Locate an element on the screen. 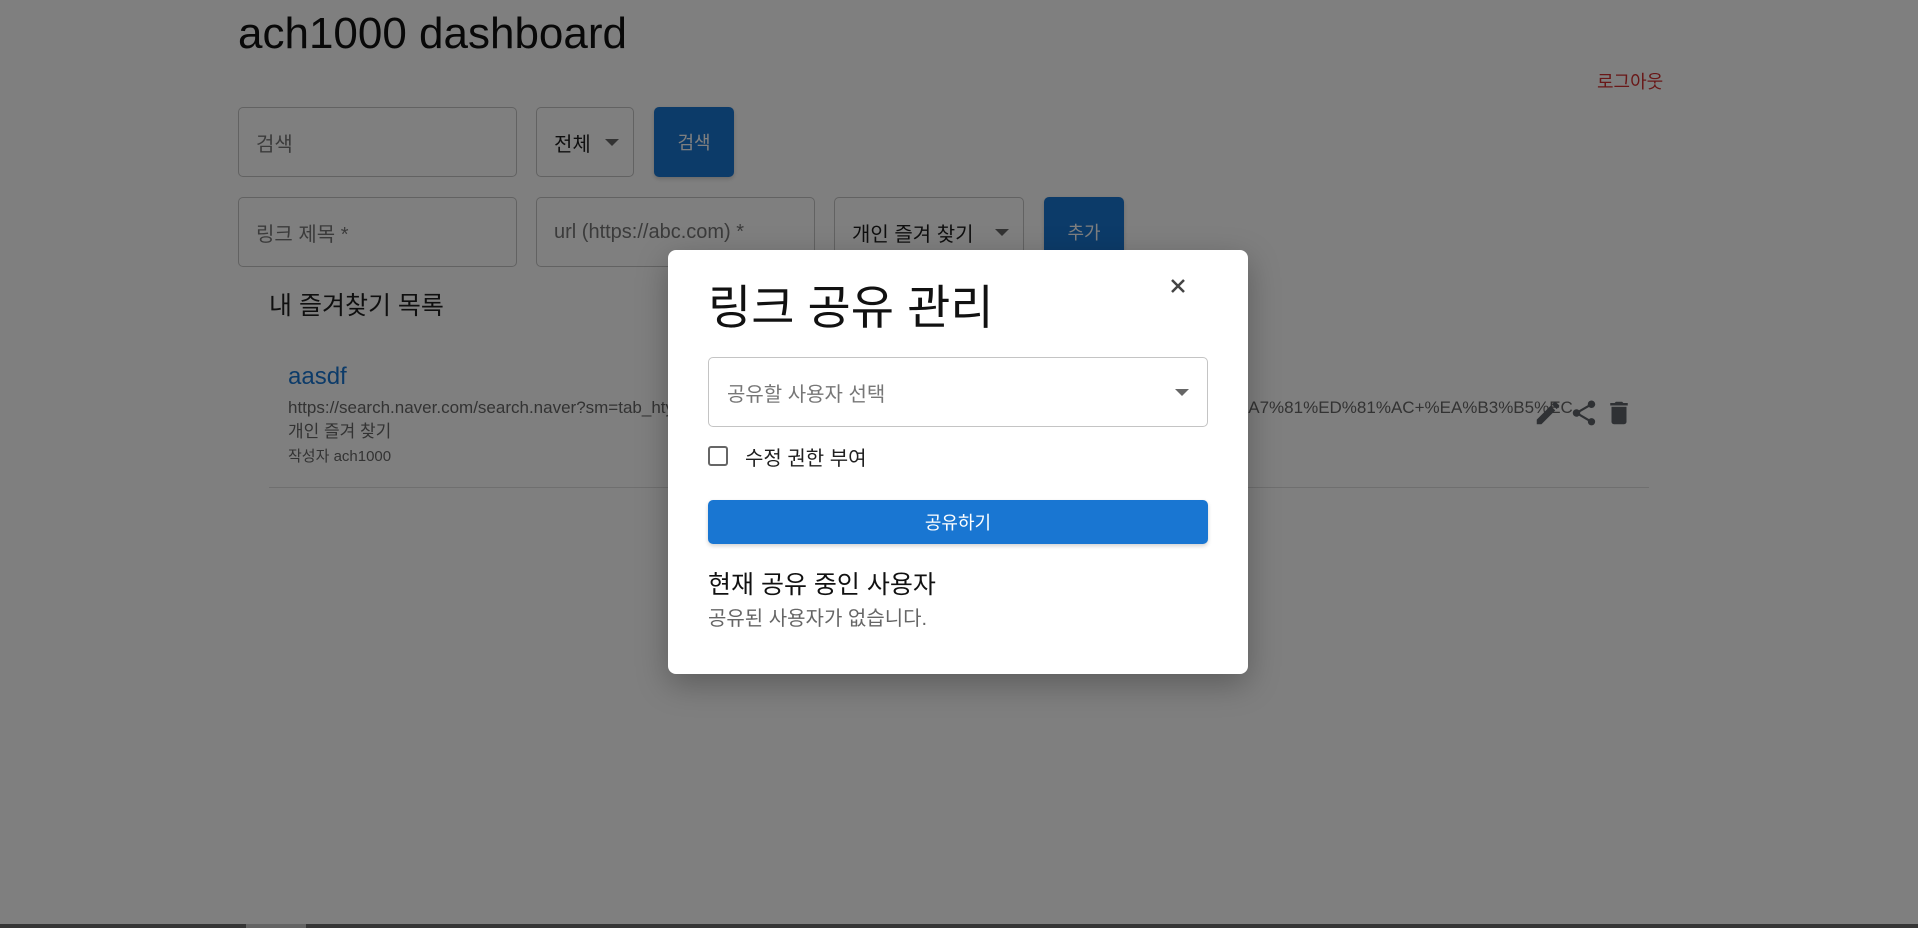  shared-users-empty-message: 공유된 사용자가 없습니다. is located at coordinates (818, 619).